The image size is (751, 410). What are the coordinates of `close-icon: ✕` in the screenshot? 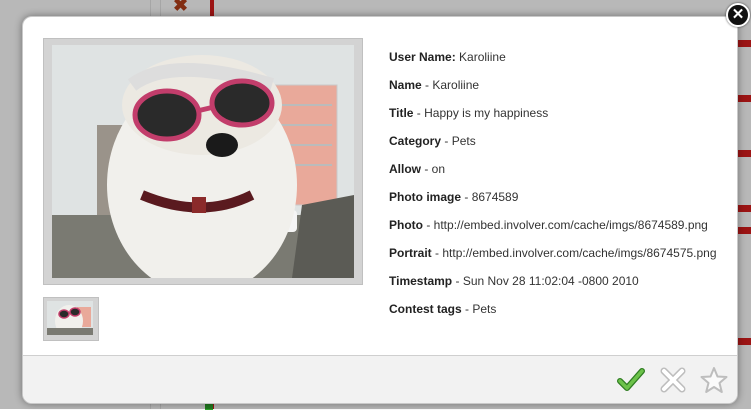 It's located at (738, 14).